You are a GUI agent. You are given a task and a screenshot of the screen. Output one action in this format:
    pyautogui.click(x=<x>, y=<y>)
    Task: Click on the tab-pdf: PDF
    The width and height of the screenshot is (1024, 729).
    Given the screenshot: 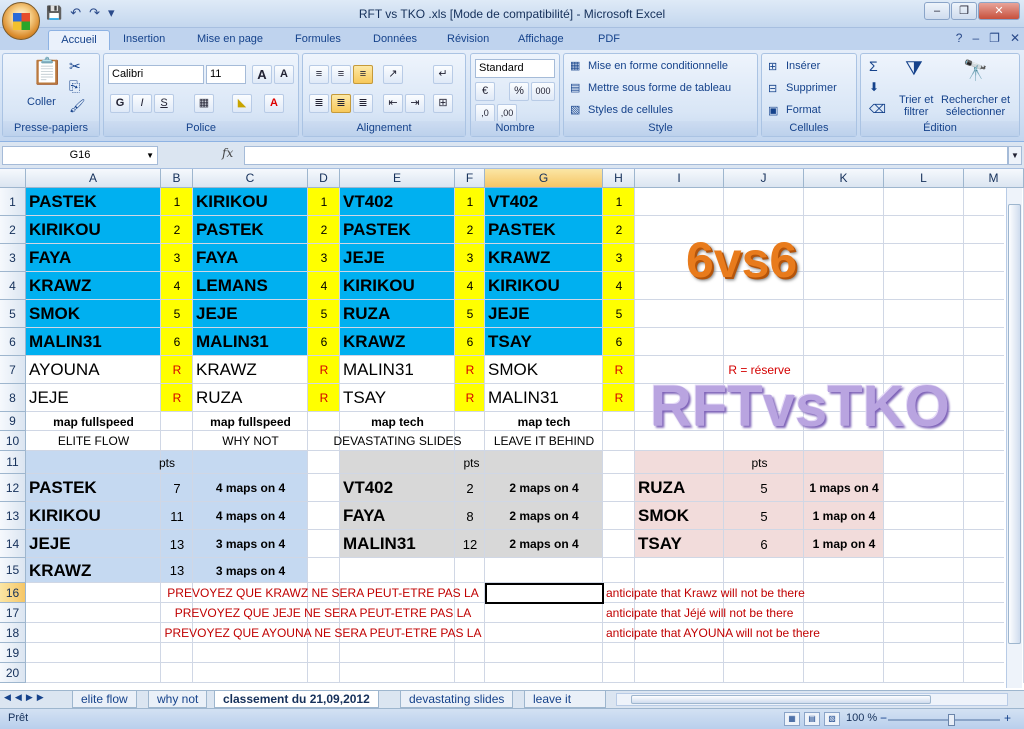 What is the action you would take?
    pyautogui.click(x=609, y=40)
    